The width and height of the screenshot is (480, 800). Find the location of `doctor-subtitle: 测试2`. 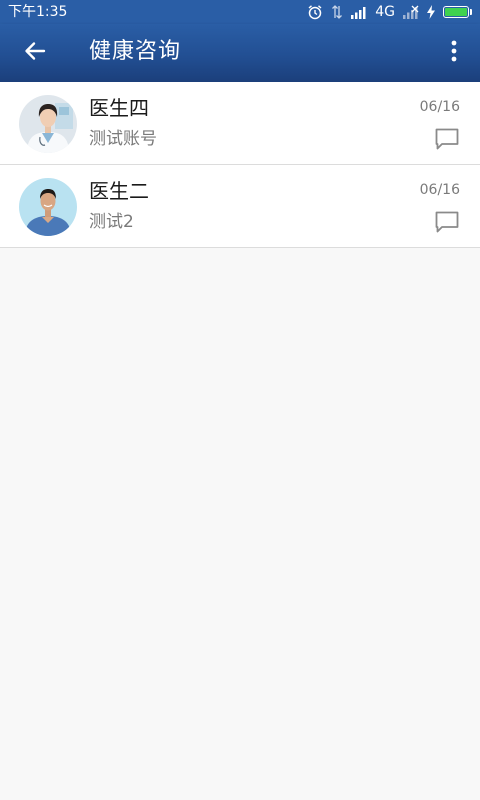

doctor-subtitle: 测试2 is located at coordinates (111, 222).